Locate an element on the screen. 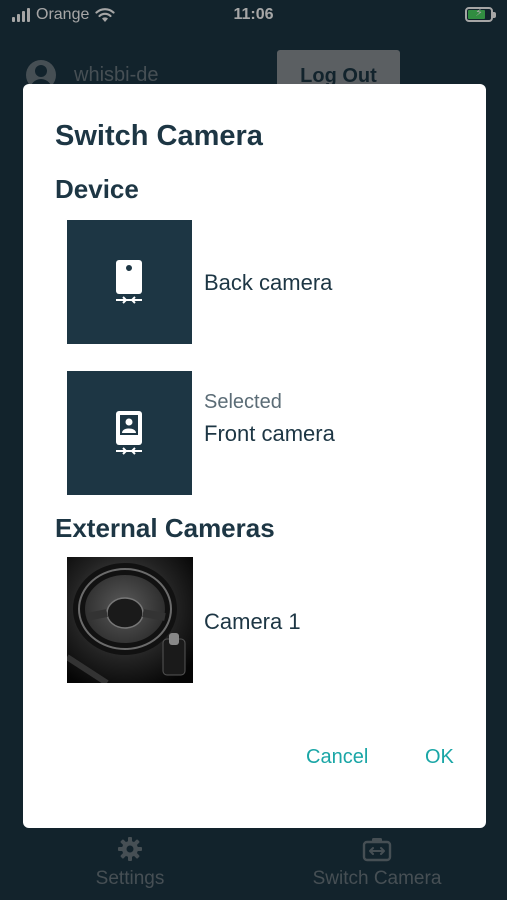  front-camera-tile is located at coordinates (129, 433).